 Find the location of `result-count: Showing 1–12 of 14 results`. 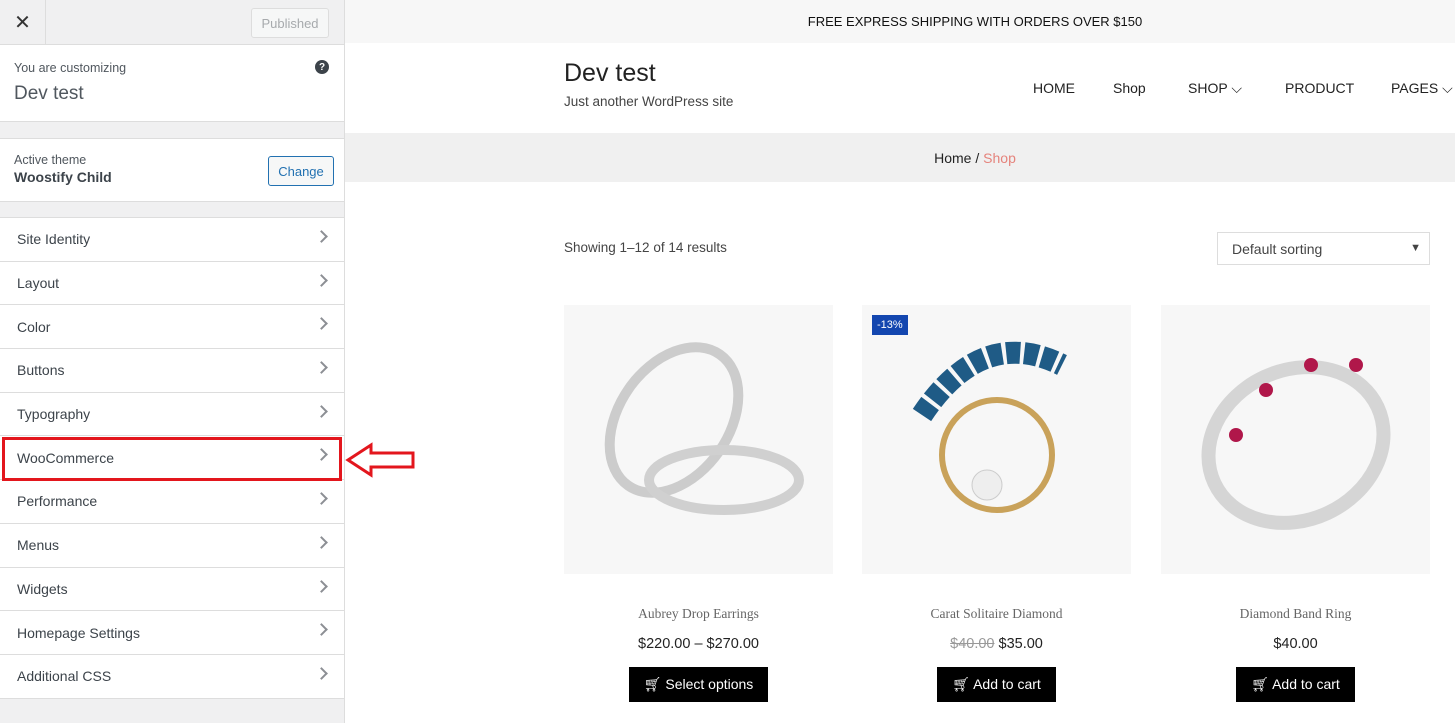

result-count: Showing 1–12 of 14 results is located at coordinates (645, 247).